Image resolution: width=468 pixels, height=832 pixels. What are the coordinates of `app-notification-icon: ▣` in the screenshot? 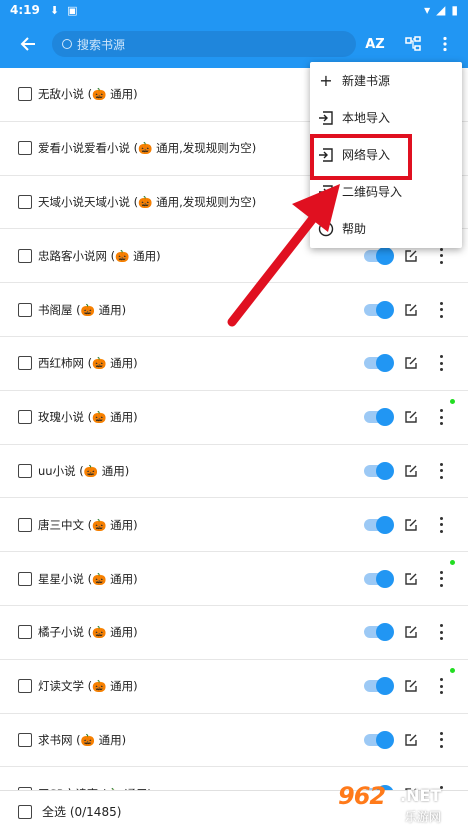 It's located at (72, 10).